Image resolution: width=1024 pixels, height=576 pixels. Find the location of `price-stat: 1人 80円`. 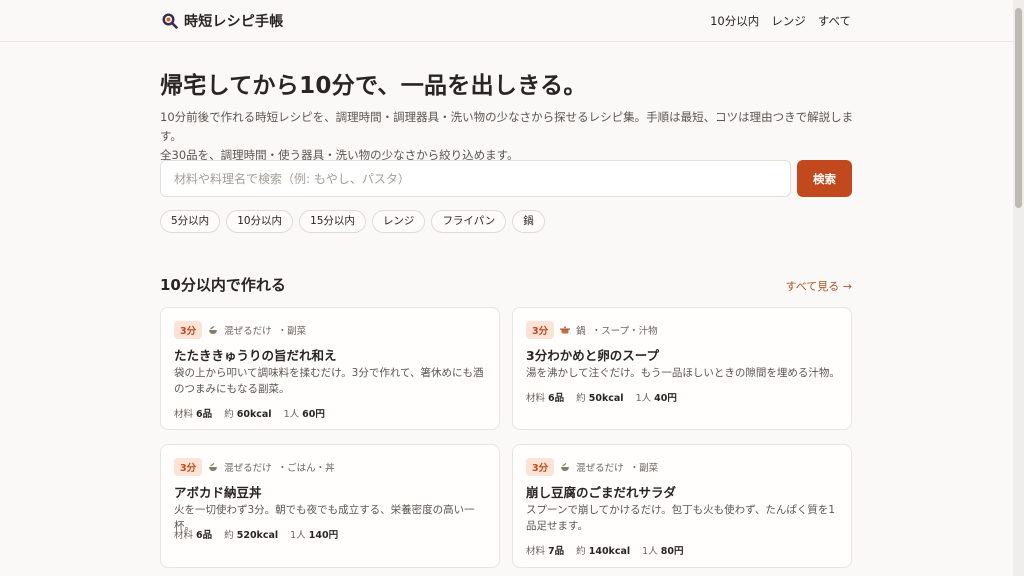

price-stat: 1人 80円 is located at coordinates (663, 551).